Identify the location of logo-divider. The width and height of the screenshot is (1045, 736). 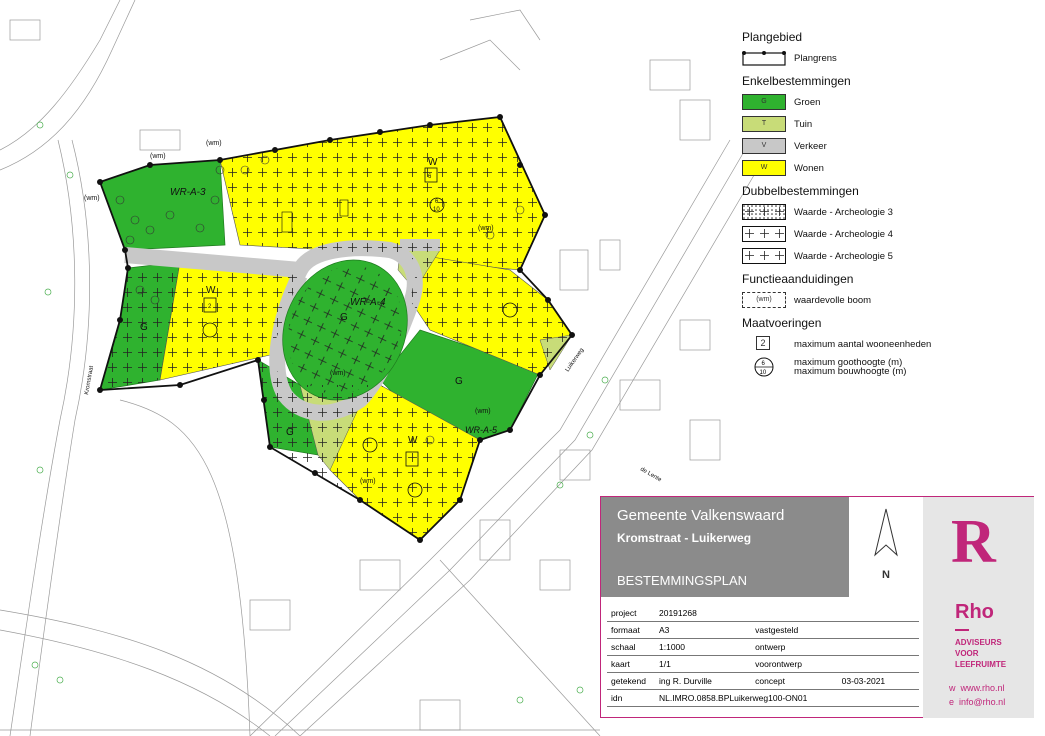
(962, 630).